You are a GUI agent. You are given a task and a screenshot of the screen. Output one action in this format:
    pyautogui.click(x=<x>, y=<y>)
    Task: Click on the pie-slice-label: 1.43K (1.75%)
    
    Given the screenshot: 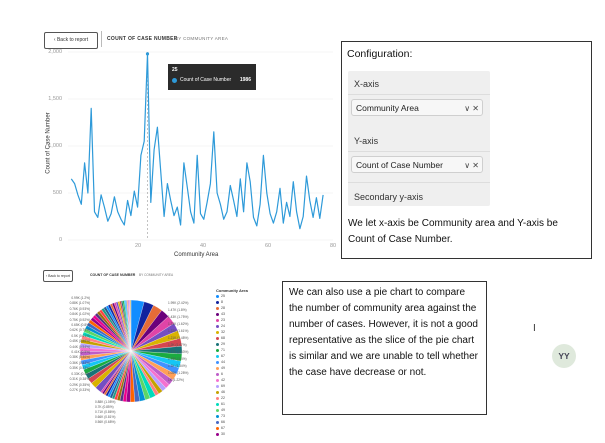 What is the action you would take?
    pyautogui.click(x=178, y=317)
    